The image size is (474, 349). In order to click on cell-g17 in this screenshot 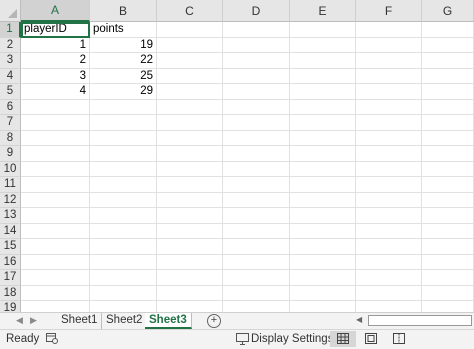, I will do `click(448, 278)`.